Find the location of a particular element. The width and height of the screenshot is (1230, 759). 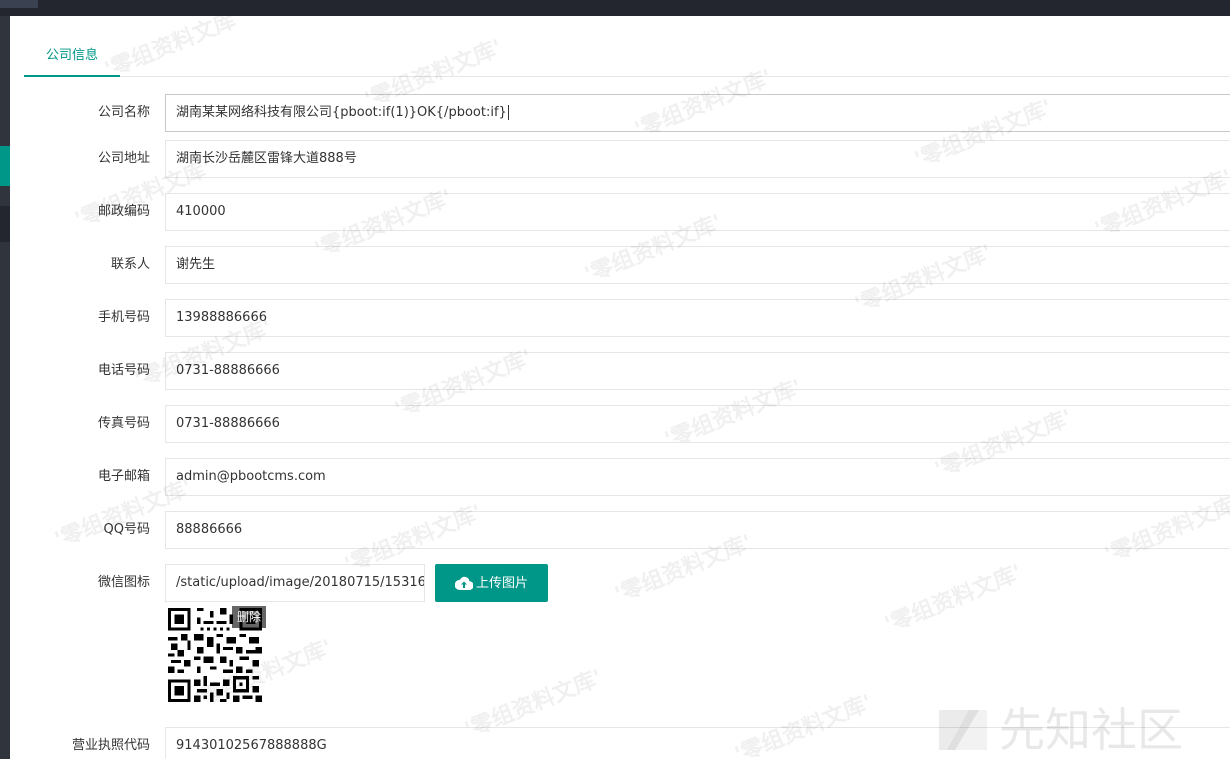

qq-label: QQ号码 is located at coordinates (126, 529).